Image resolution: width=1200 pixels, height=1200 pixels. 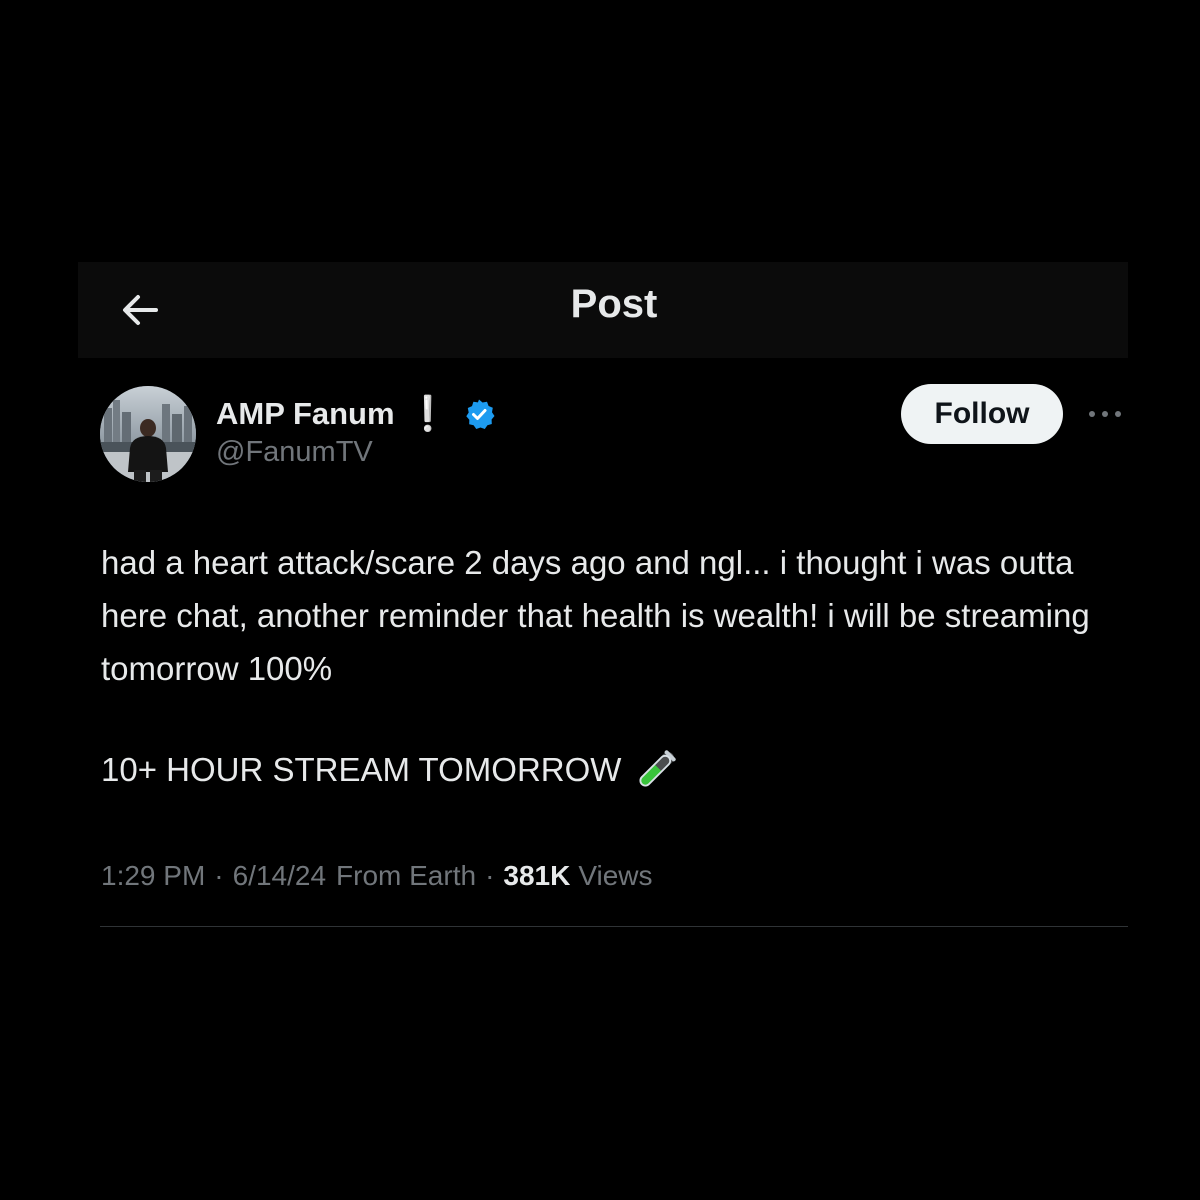 What do you see at coordinates (427, 414) in the screenshot?
I see `exclamation-emoji: ❕` at bounding box center [427, 414].